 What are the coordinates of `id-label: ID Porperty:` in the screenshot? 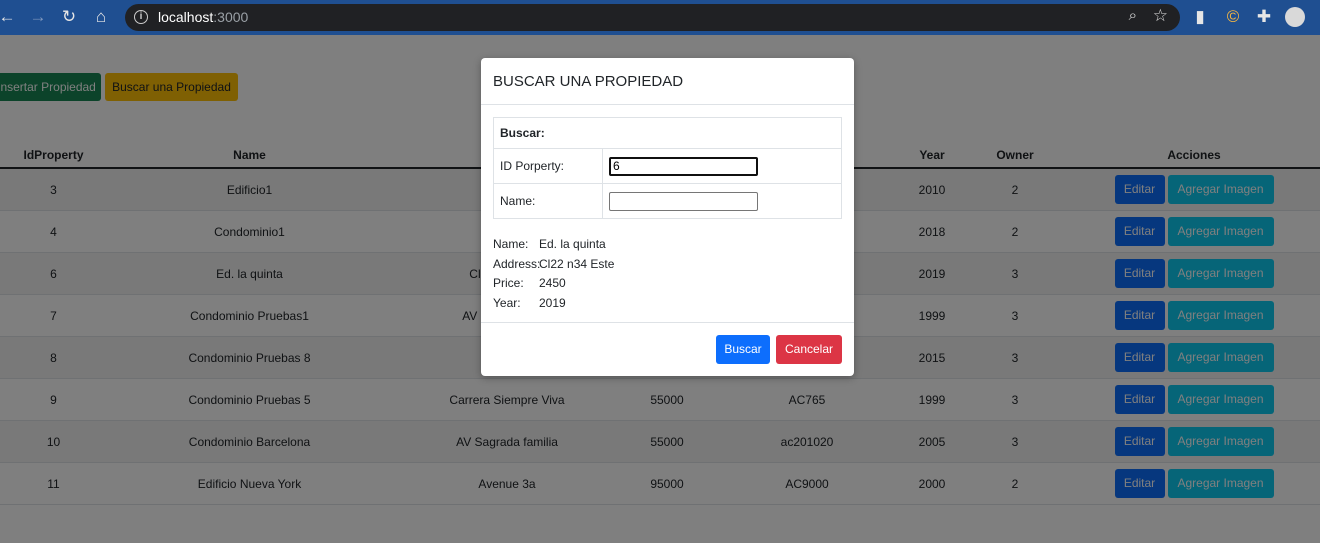 It's located at (548, 166).